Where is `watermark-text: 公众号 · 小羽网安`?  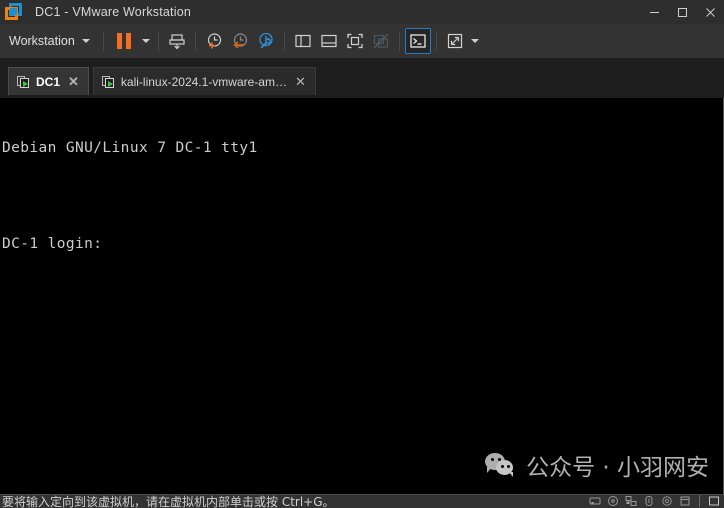
watermark-text: 公众号 · 小羽网安 is located at coordinates (617, 468).